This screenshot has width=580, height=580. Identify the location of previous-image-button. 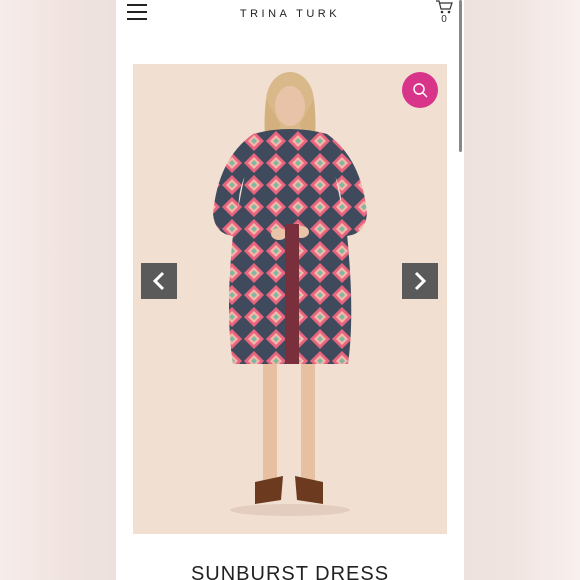
(159, 281).